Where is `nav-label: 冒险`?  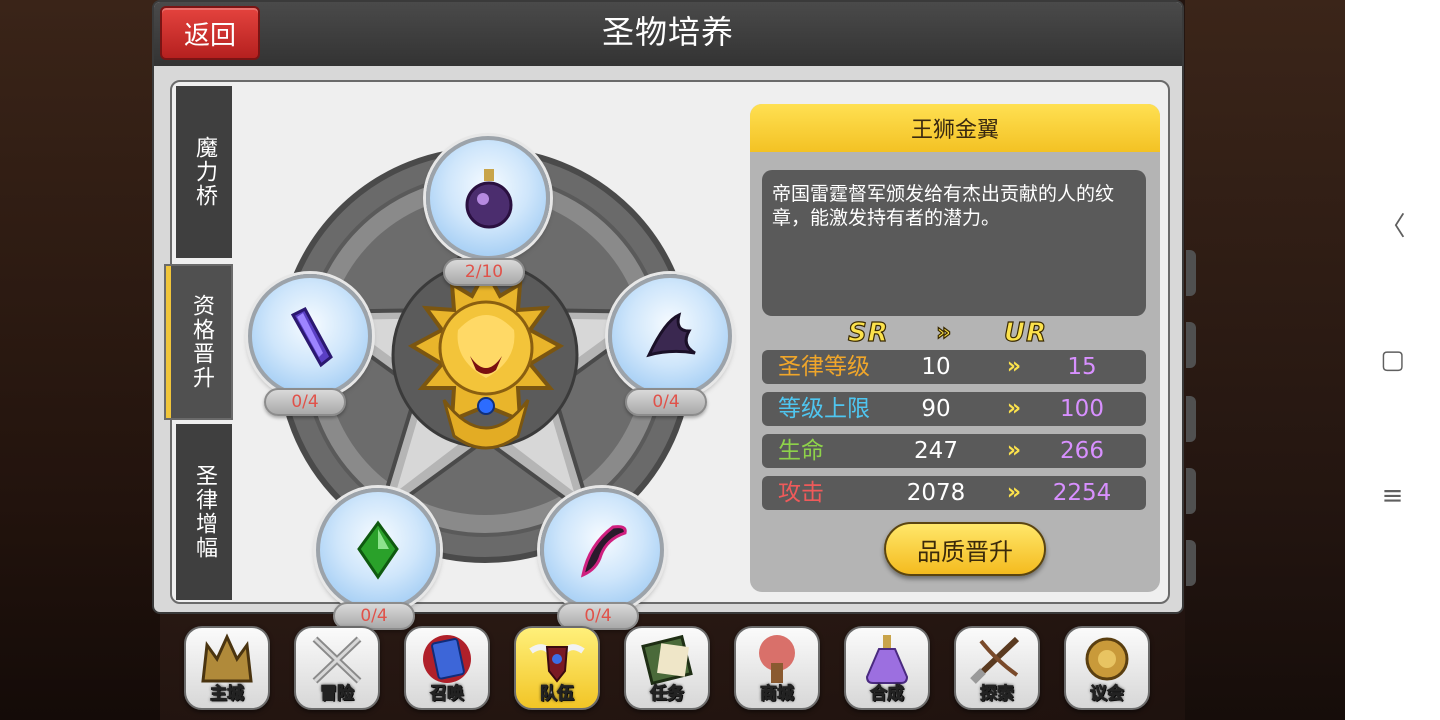
nav-label: 冒险 is located at coordinates (337, 694).